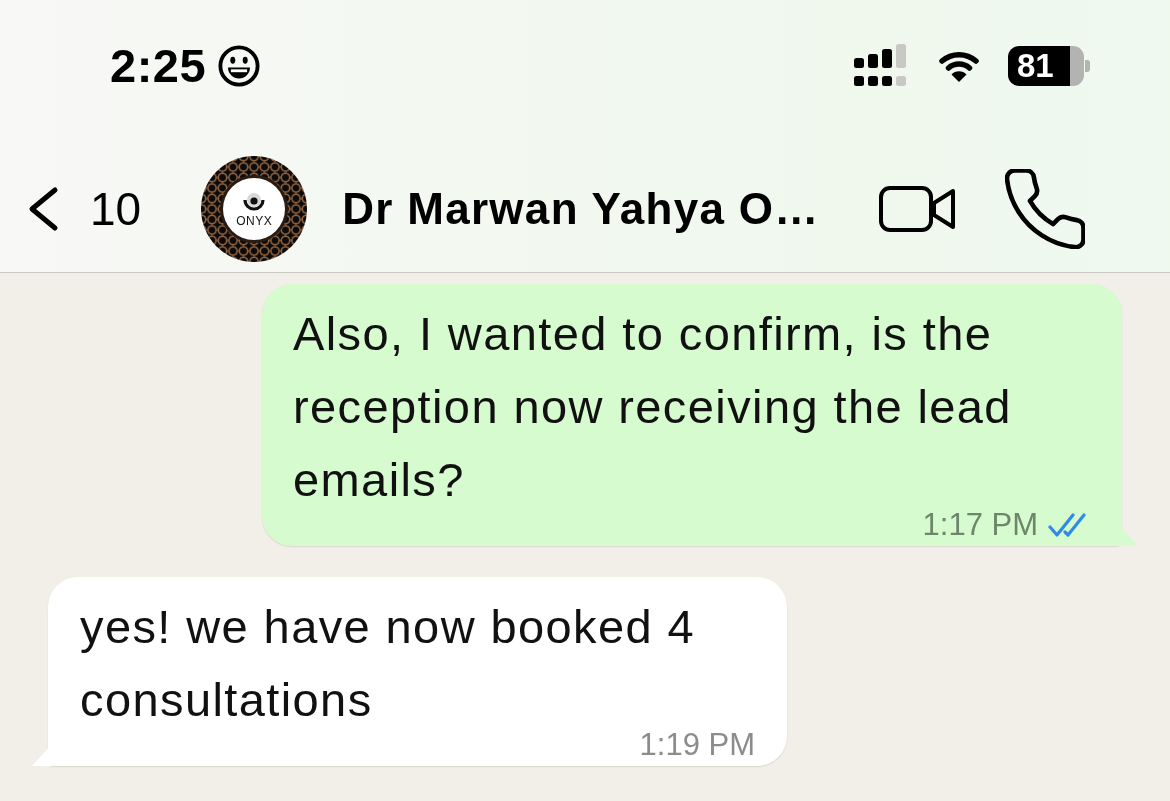  Describe the element at coordinates (918, 208) in the screenshot. I see `video-camera-icon` at that location.